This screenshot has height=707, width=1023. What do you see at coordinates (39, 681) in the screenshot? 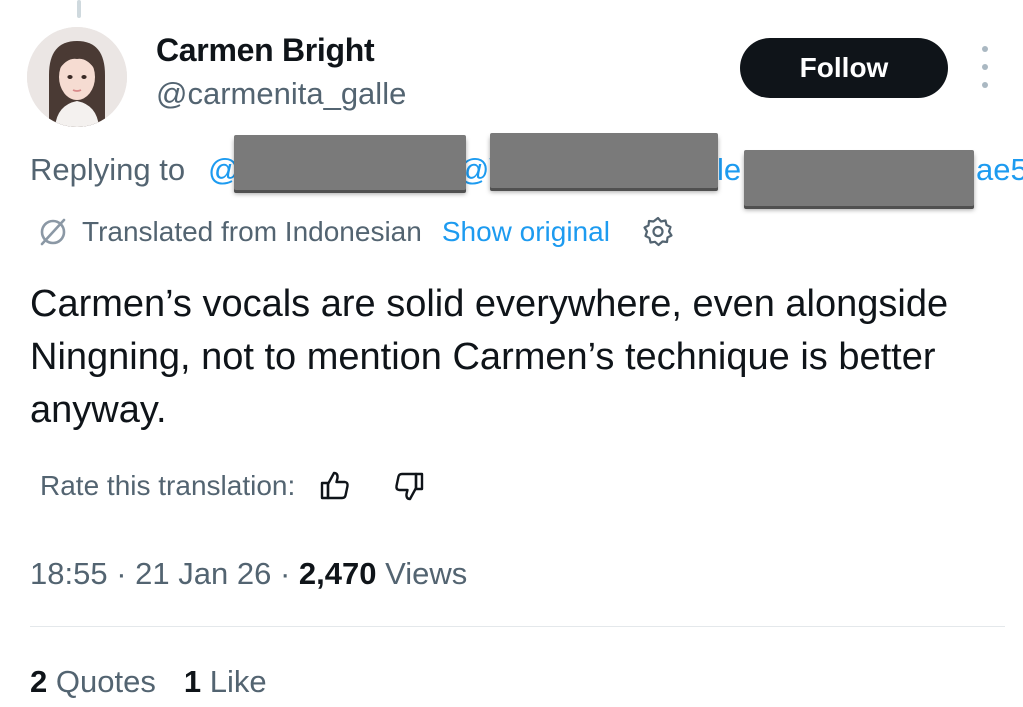
I see `quotes-count: 2` at bounding box center [39, 681].